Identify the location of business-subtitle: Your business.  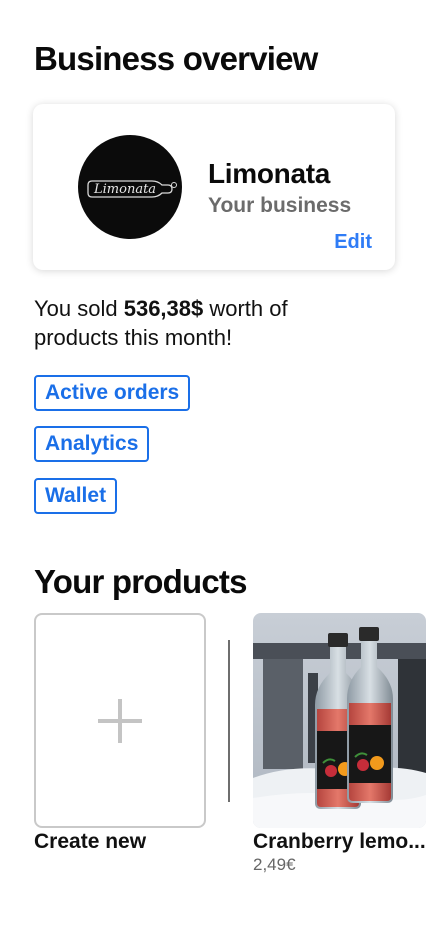
(280, 205).